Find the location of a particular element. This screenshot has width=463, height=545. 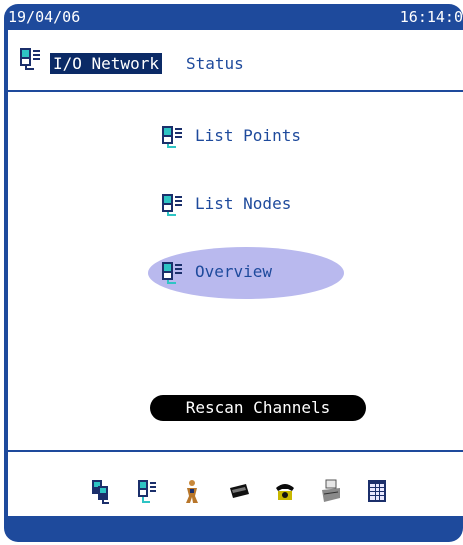

page-title-highlight: I/O Network is located at coordinates (106, 63).